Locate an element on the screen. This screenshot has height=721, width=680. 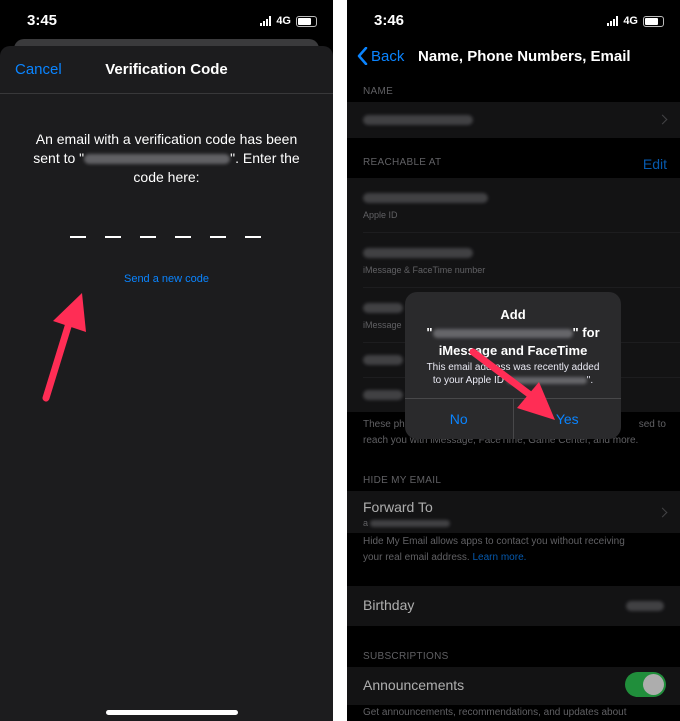
instruction-line-2-pre: sent to " is located at coordinates (59, 158).